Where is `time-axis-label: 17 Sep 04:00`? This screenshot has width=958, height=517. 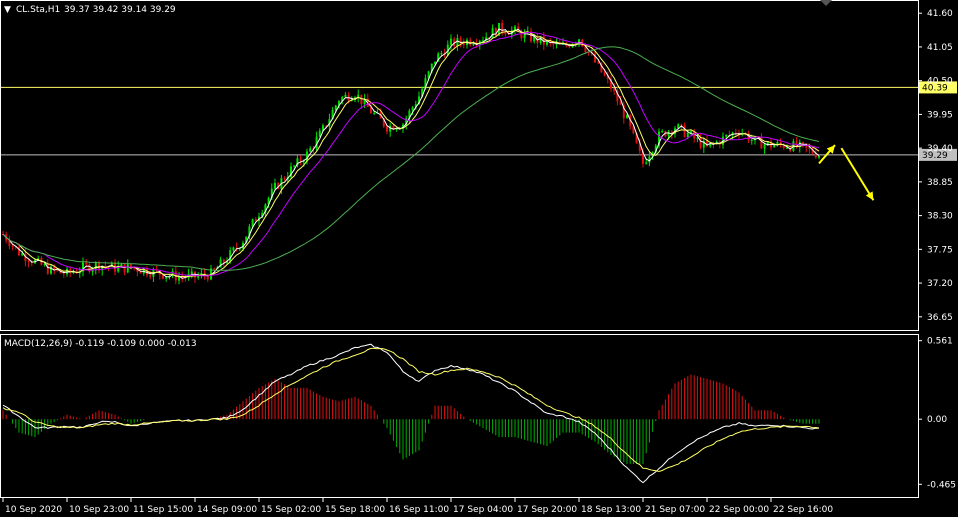
time-axis-label: 17 Sep 04:00 is located at coordinates (483, 510).